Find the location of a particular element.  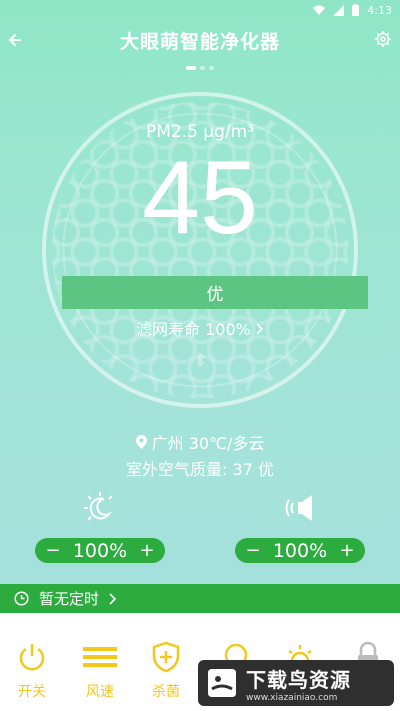

status-time: 4:13 is located at coordinates (379, 10).